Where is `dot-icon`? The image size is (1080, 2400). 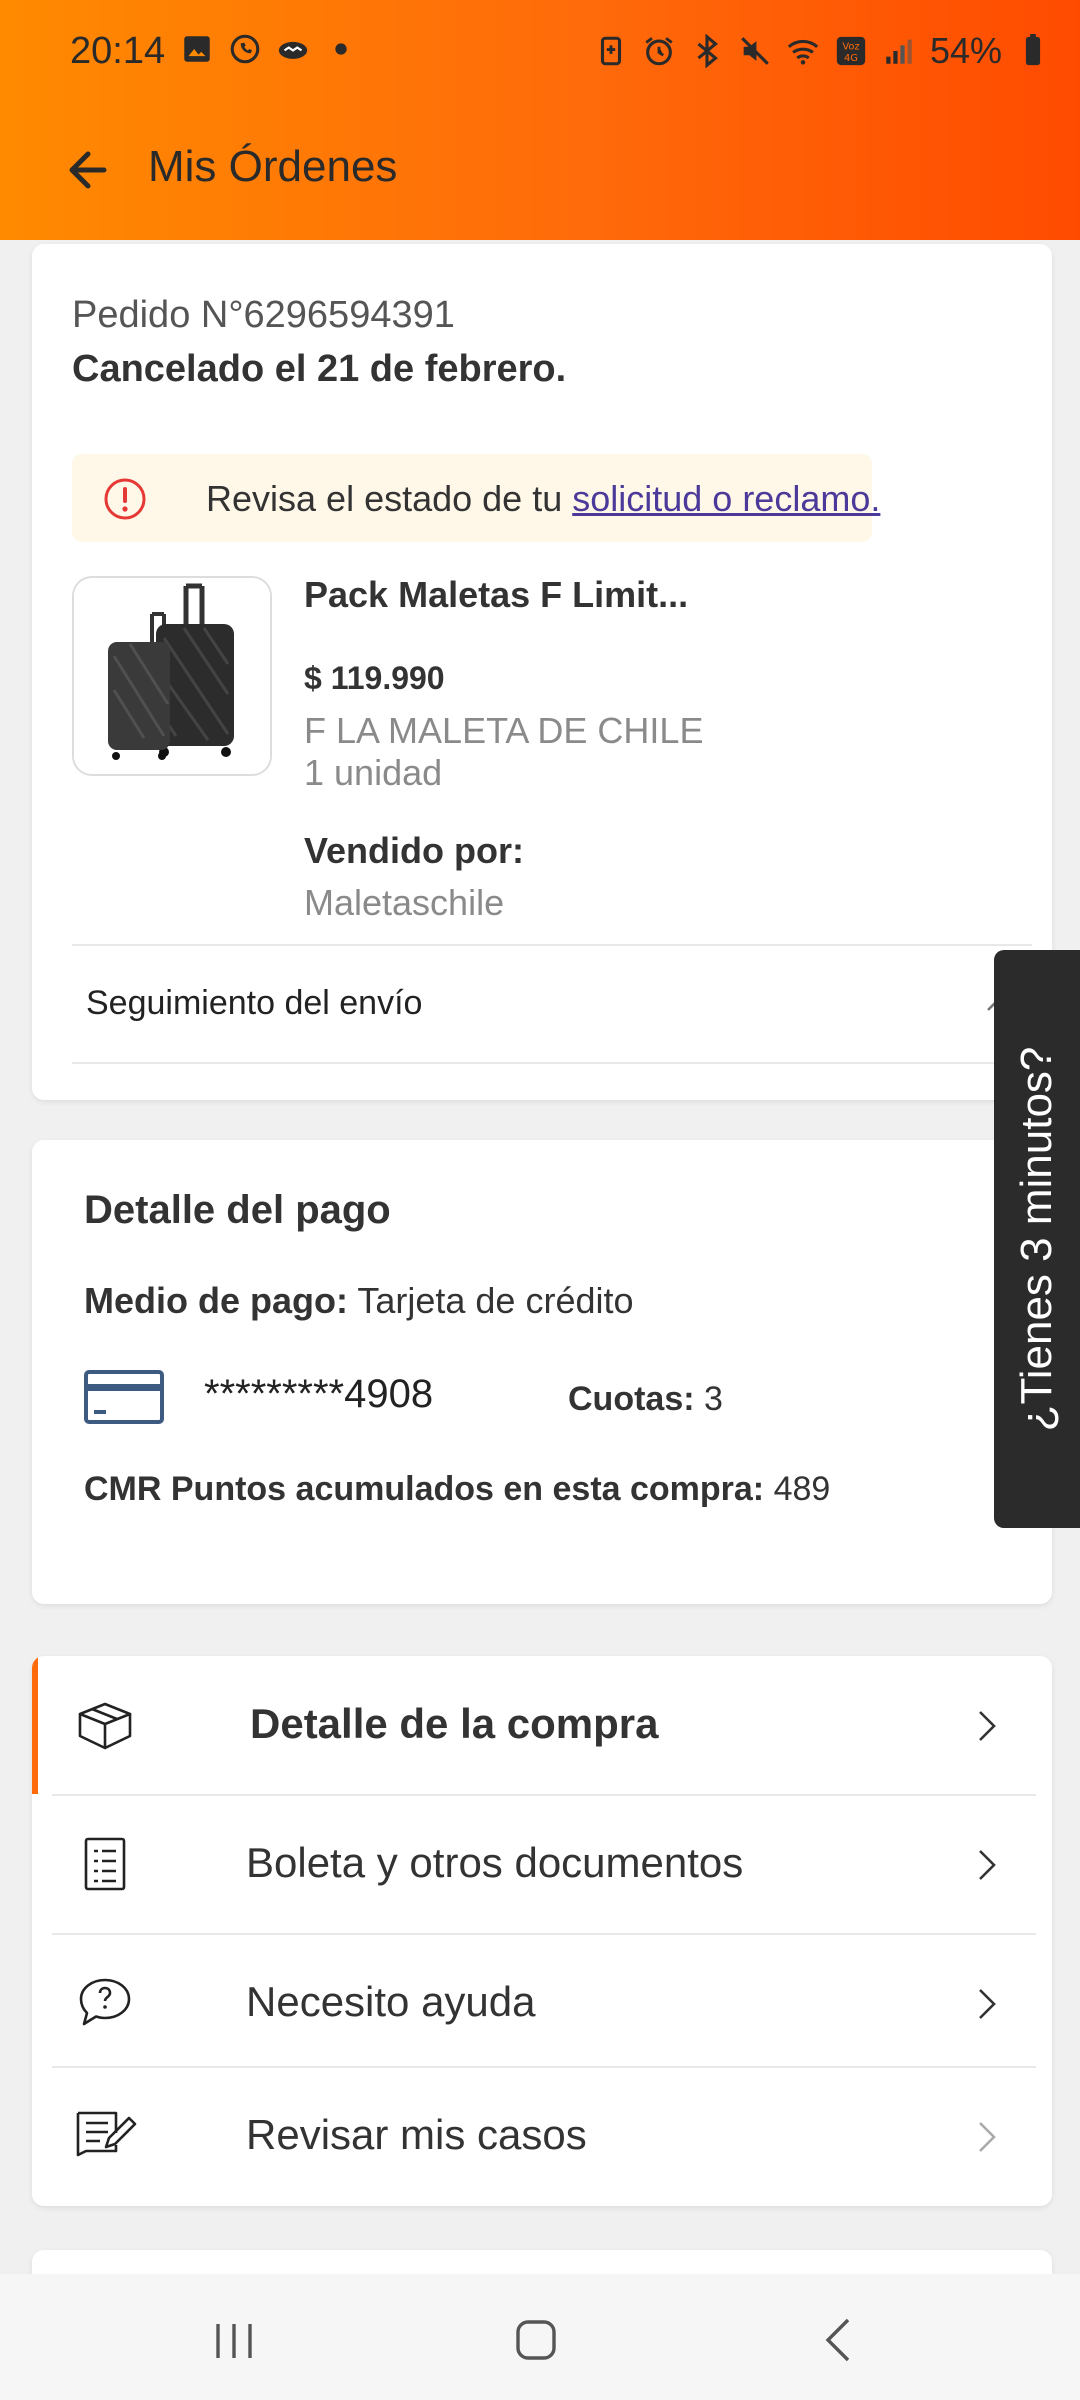
dot-icon is located at coordinates (341, 49).